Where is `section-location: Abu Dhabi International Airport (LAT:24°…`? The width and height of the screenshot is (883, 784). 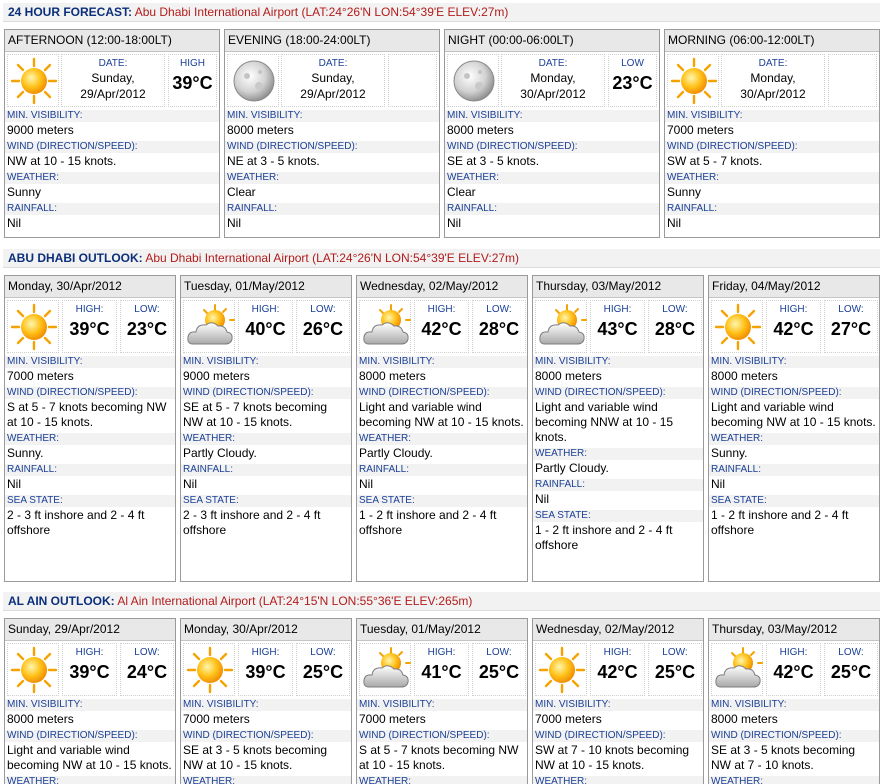 section-location: Abu Dhabi International Airport (LAT:24°… is located at coordinates (332, 258).